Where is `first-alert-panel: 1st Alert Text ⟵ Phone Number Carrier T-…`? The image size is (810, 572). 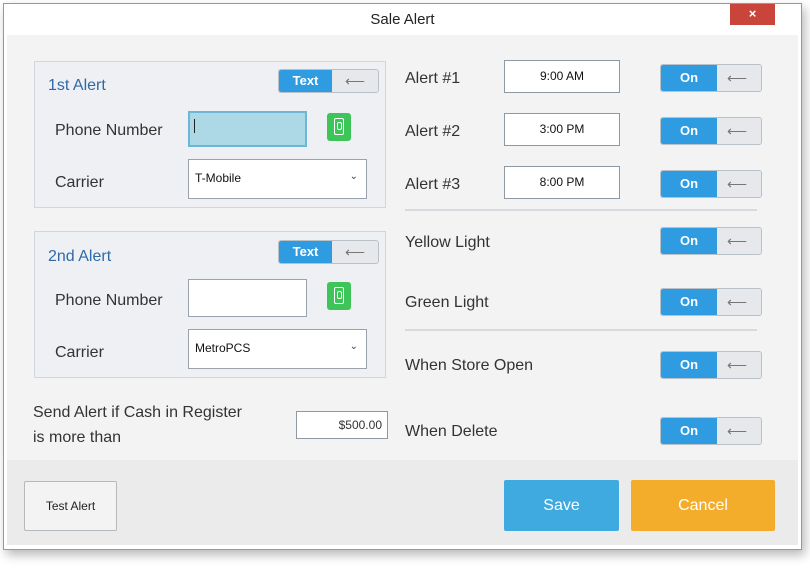
first-alert-panel: 1st Alert Text ⟵ Phone Number Carrier T-… is located at coordinates (210, 134).